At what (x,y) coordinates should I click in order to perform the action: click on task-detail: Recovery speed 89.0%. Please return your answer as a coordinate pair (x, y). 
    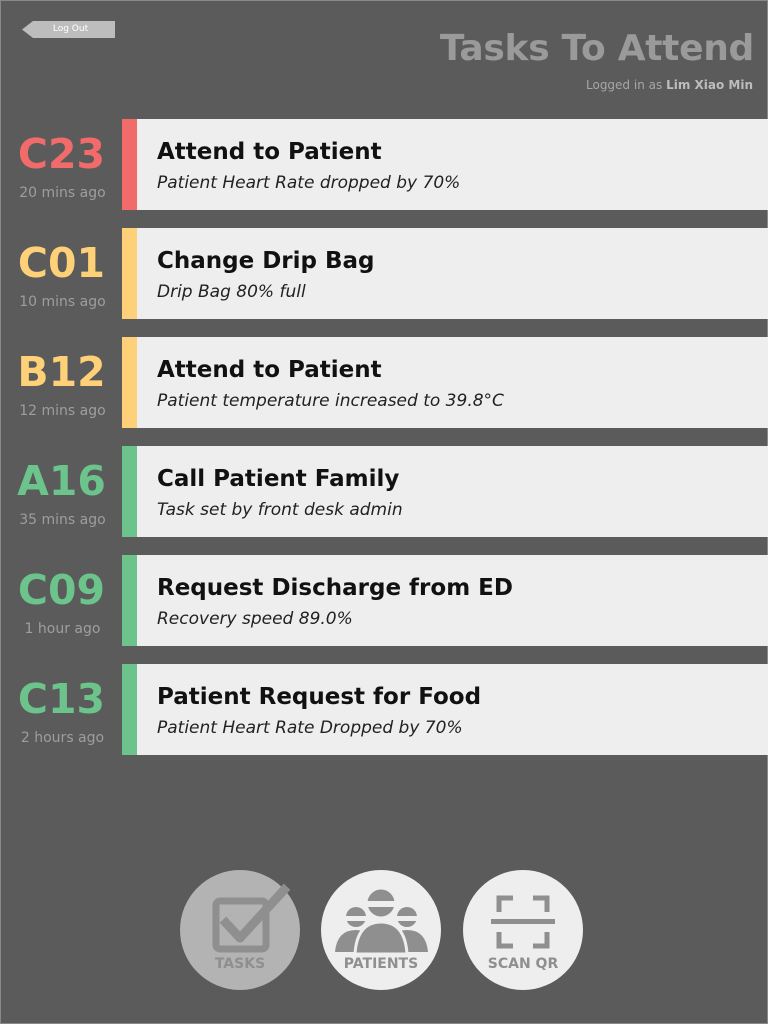
    Looking at the image, I should click on (255, 619).